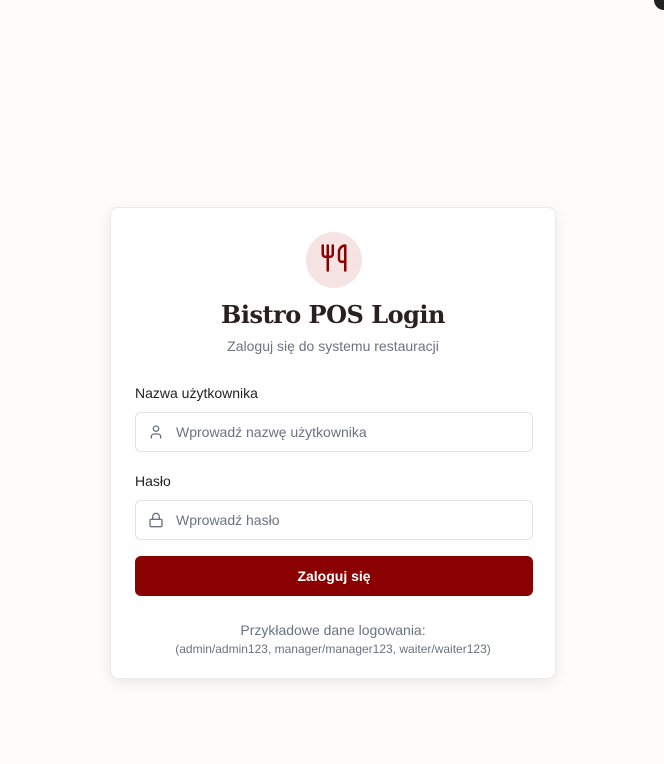 The height and width of the screenshot is (764, 664). What do you see at coordinates (156, 520) in the screenshot?
I see `lock-icon` at bounding box center [156, 520].